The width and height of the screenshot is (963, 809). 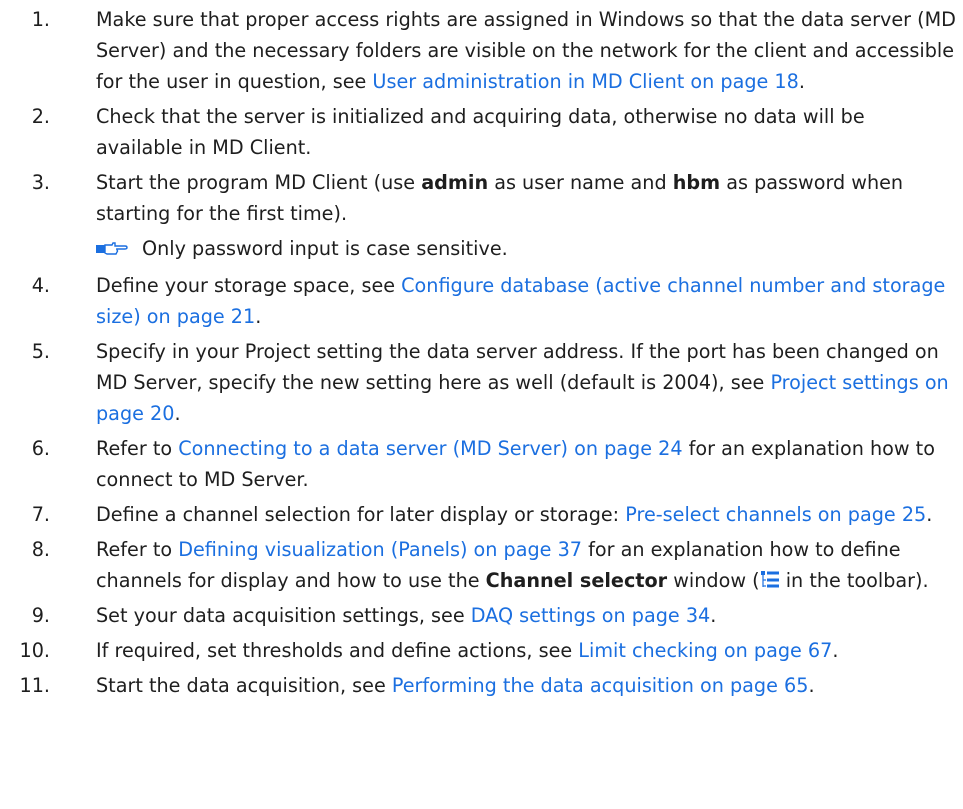 What do you see at coordinates (769, 579) in the screenshot?
I see `channel-selector-icon` at bounding box center [769, 579].